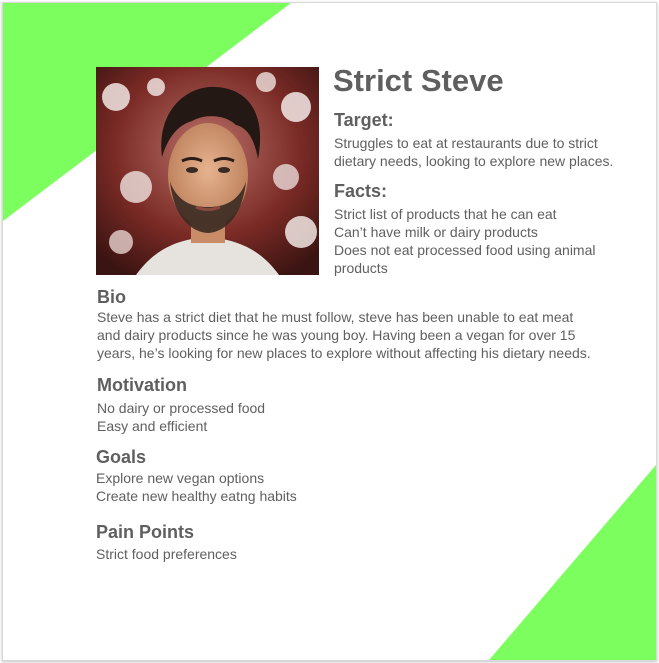 This screenshot has height=663, width=659. I want to click on goals-heading: Goals, so click(121, 457).